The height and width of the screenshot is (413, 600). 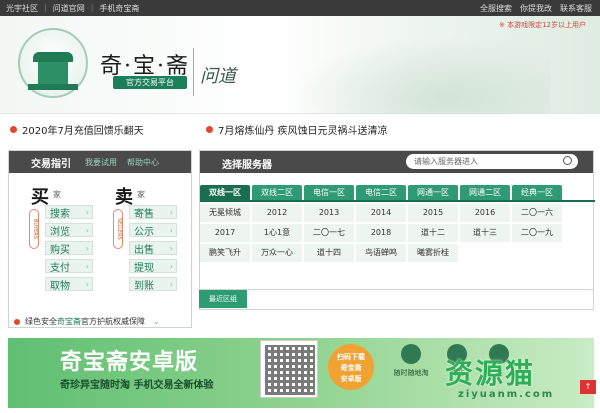 I want to click on zone-tab: 电信一区, so click(x=329, y=192).